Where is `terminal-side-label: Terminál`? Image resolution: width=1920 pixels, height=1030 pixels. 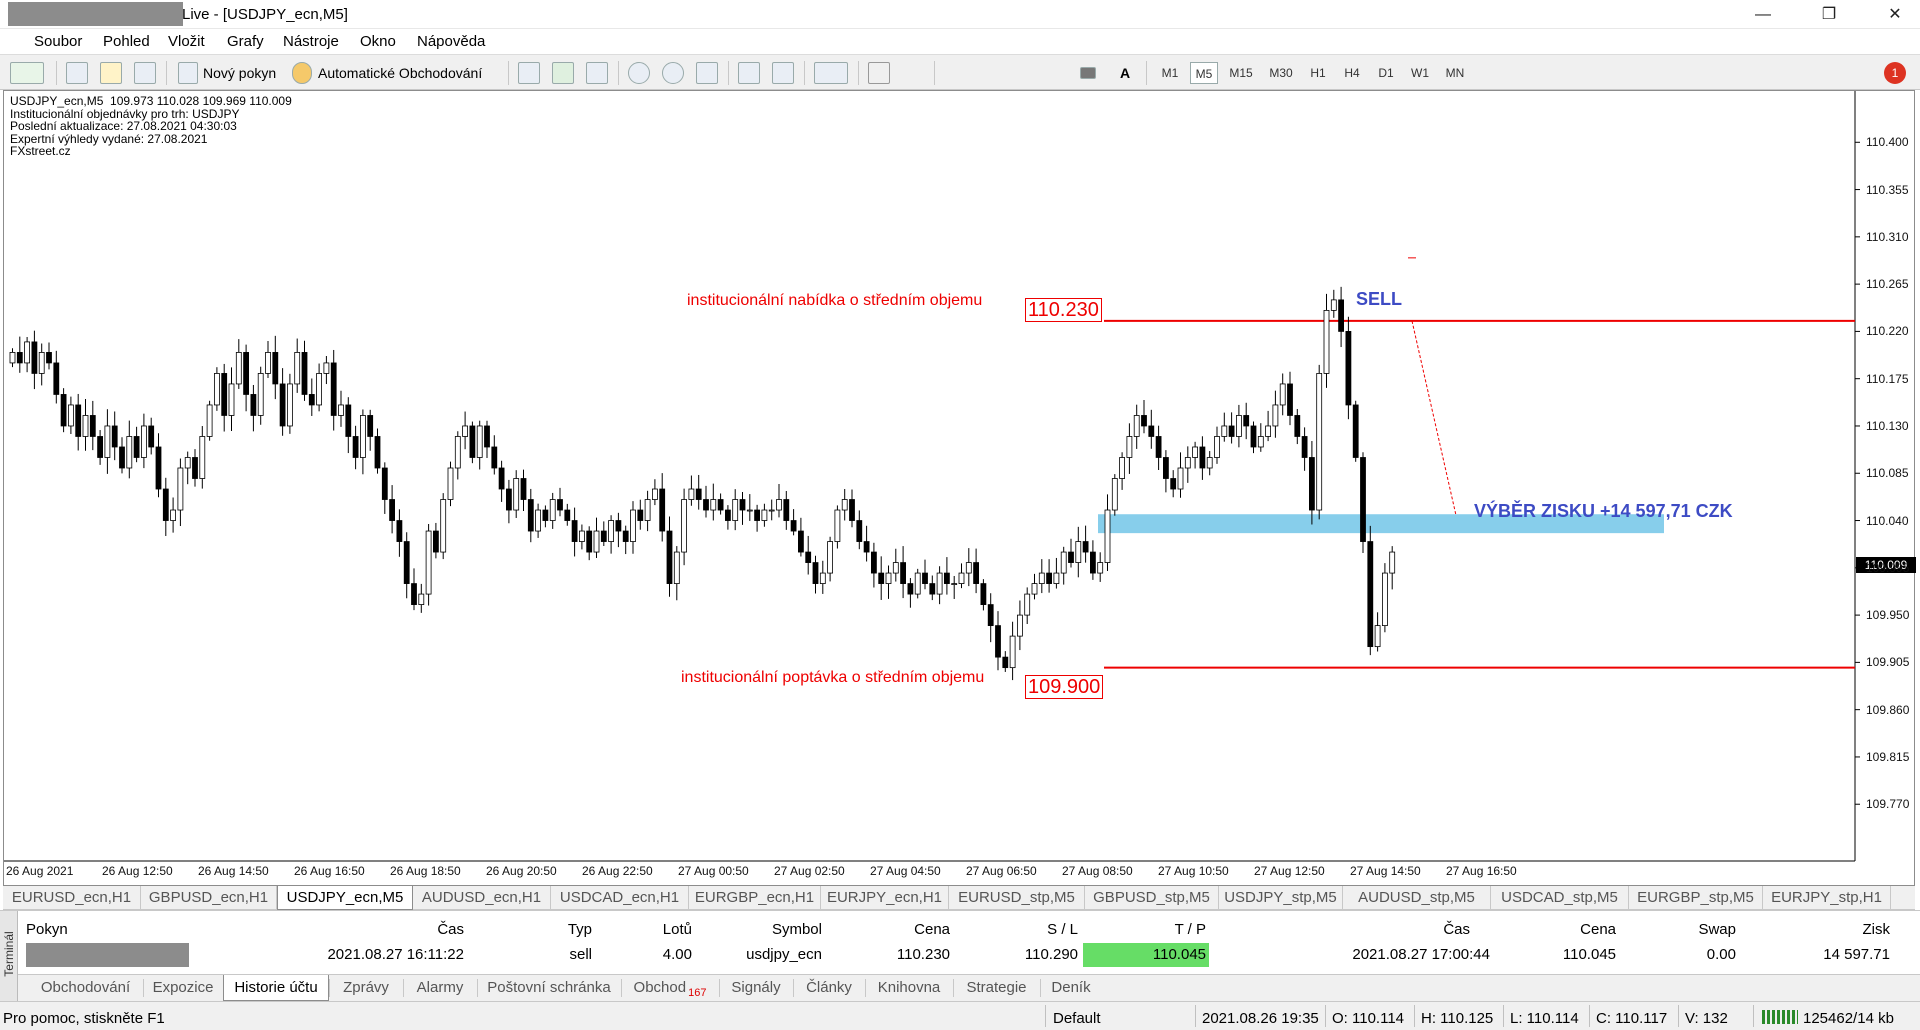 terminal-side-label: Terminál is located at coordinates (9, 956).